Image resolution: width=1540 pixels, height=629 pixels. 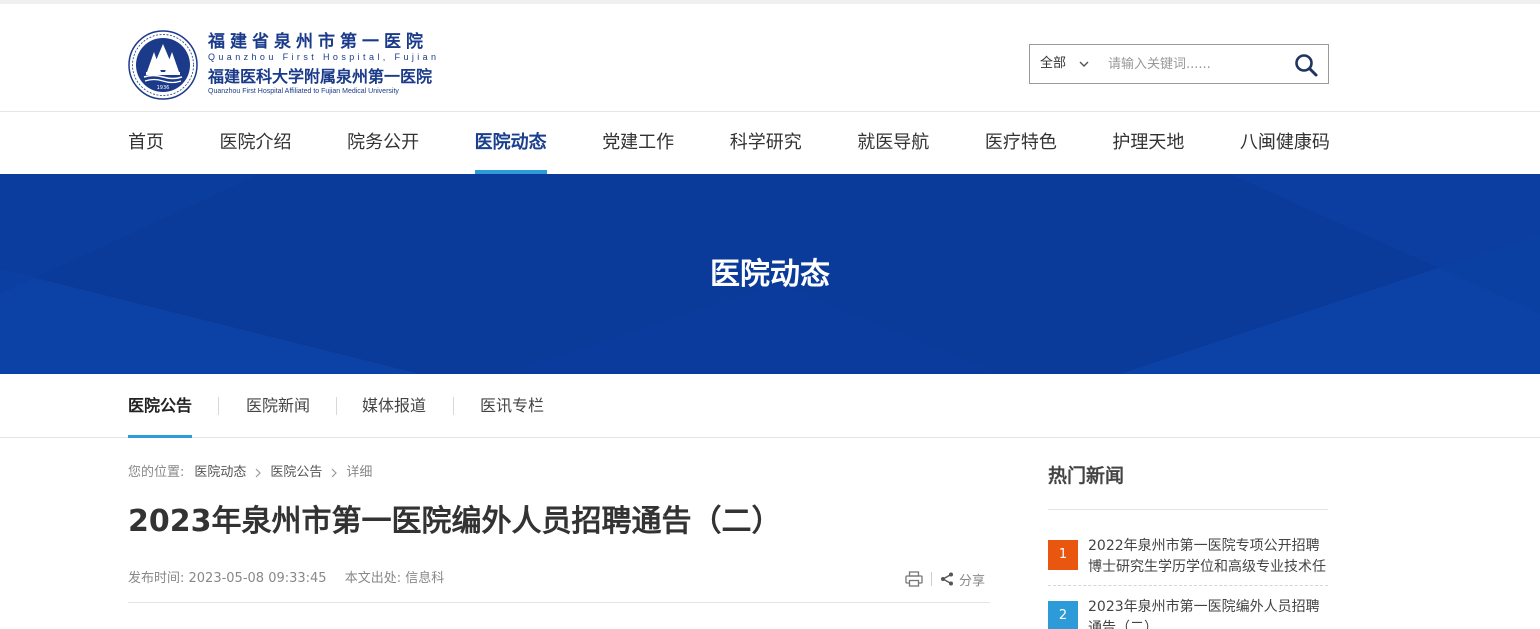 I want to click on nav-item-about: 医院介绍, so click(x=256, y=143).